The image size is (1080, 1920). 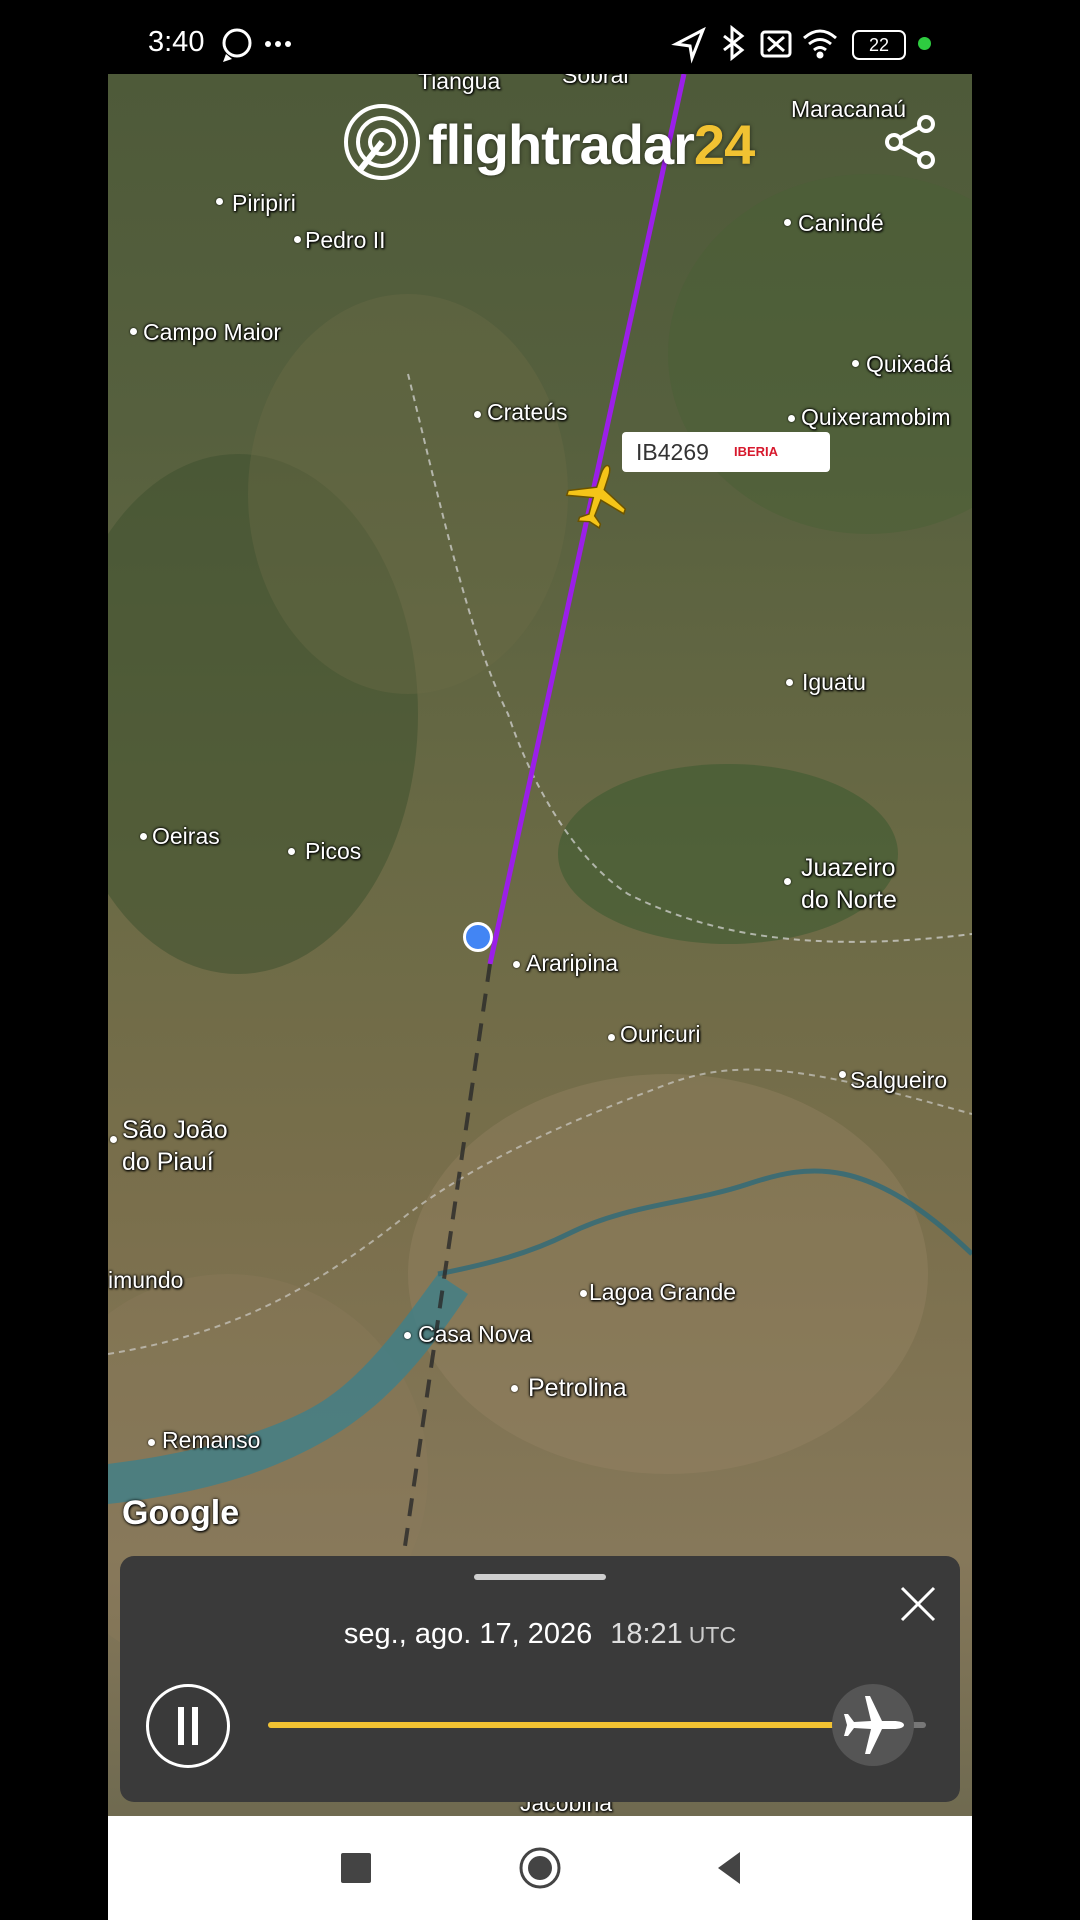 I want to click on share-icon, so click(x=910, y=142).